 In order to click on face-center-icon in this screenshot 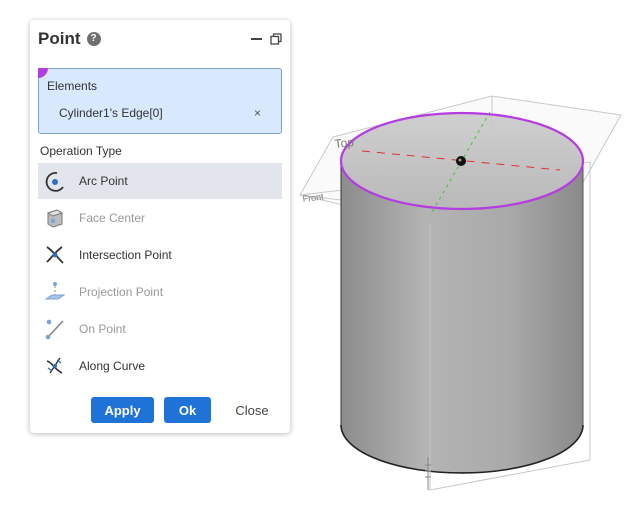, I will do `click(55, 218)`.